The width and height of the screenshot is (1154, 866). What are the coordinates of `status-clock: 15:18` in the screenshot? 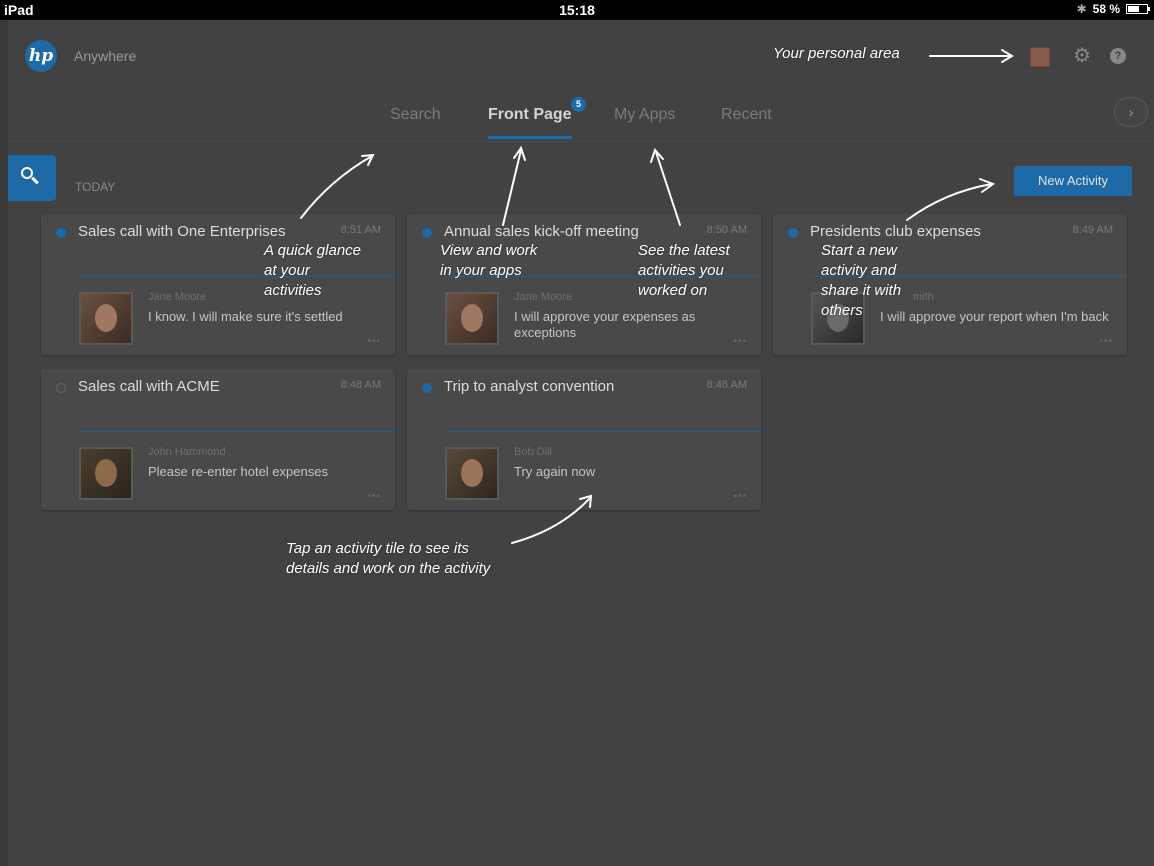 It's located at (577, 10).